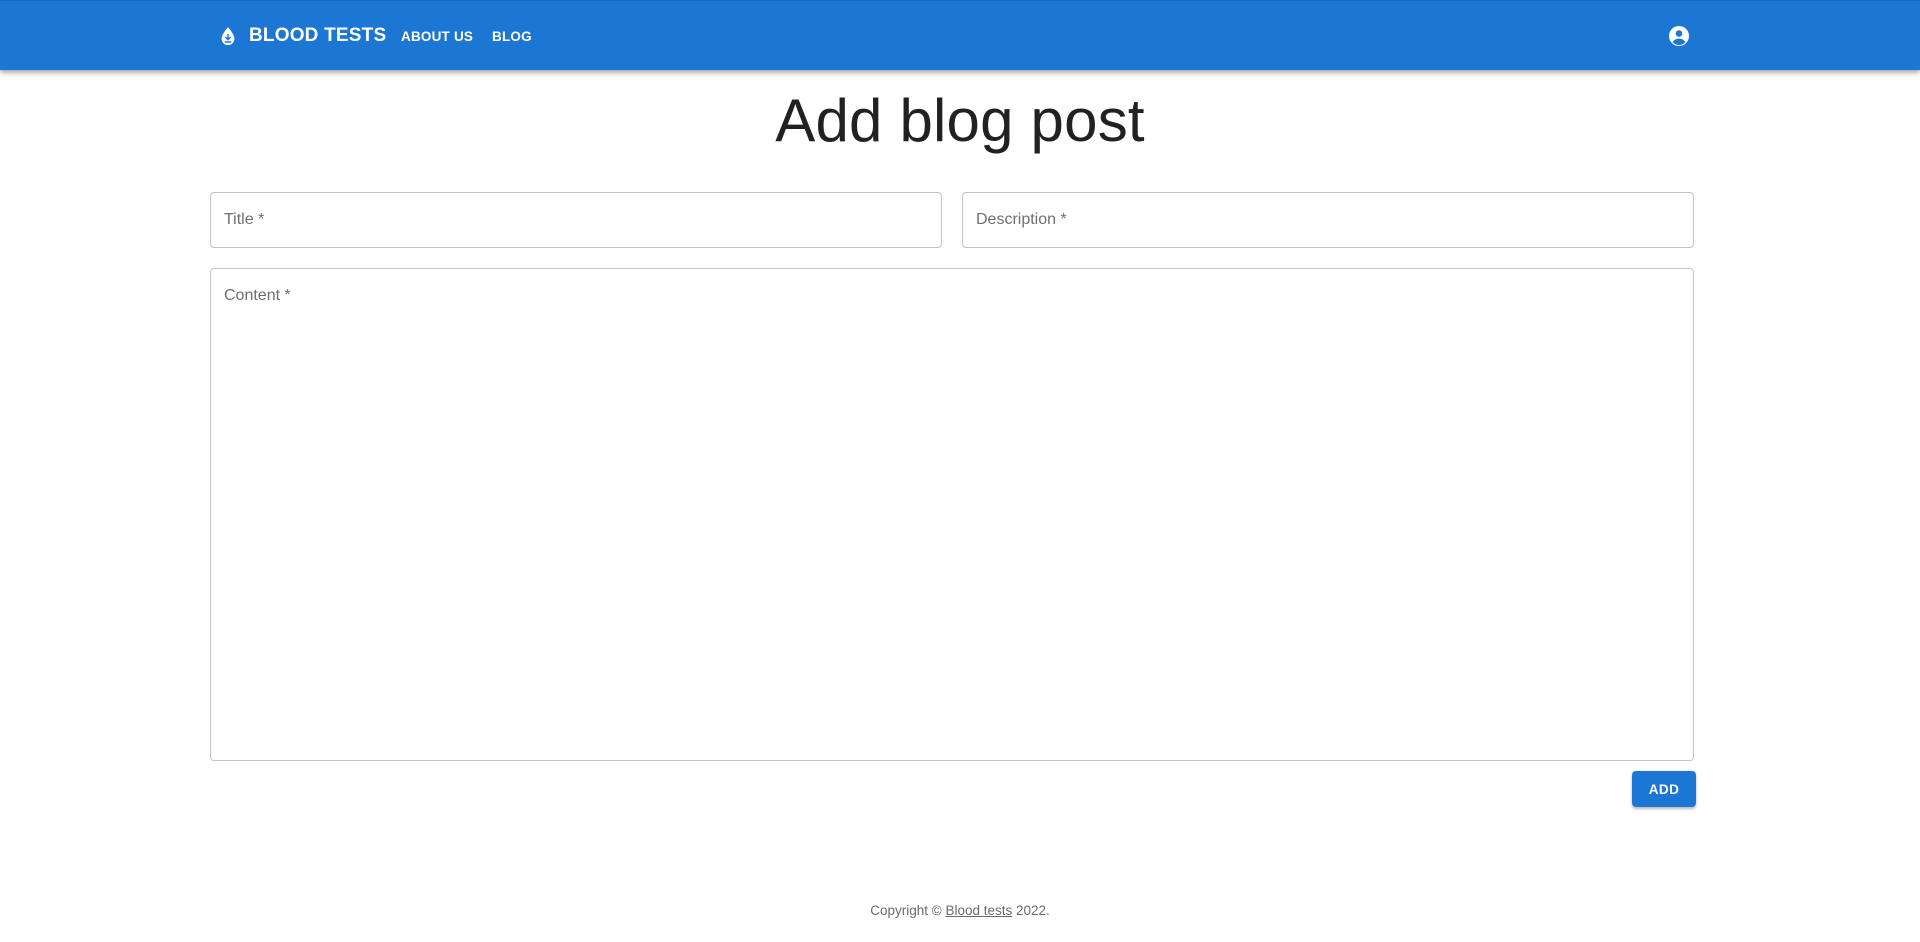 This screenshot has width=1920, height=942. I want to click on account-button, so click(1679, 36).